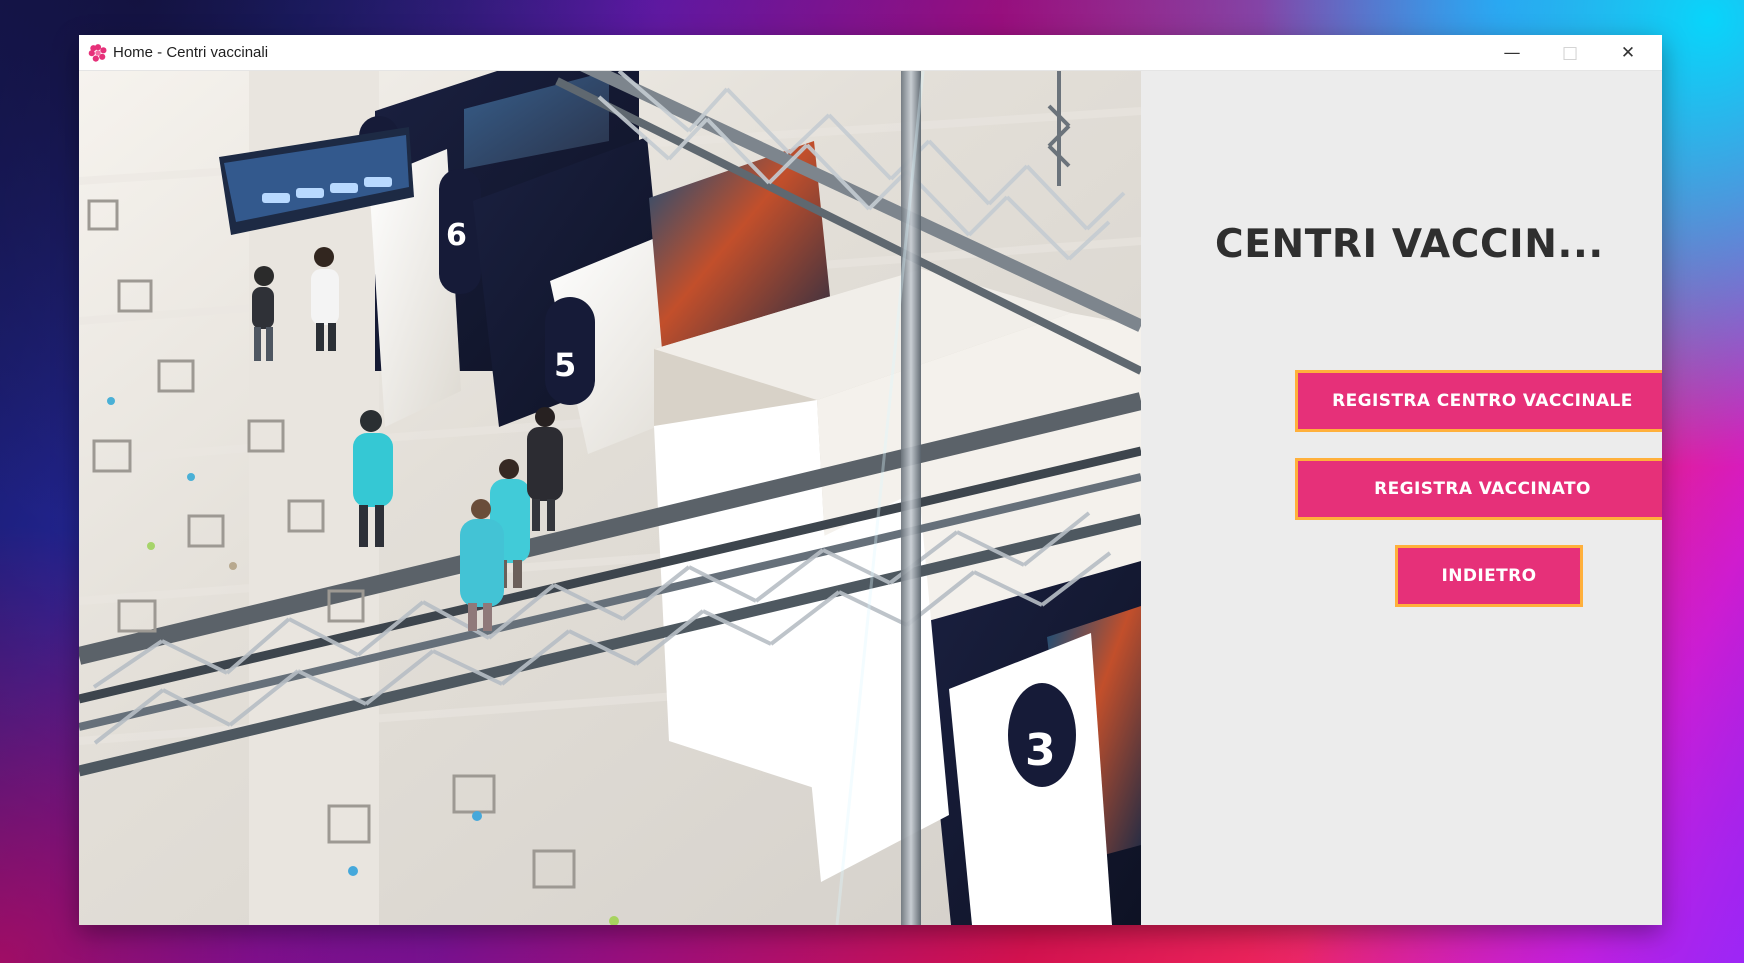  Describe the element at coordinates (97, 53) in the screenshot. I see `flower-icon` at that location.